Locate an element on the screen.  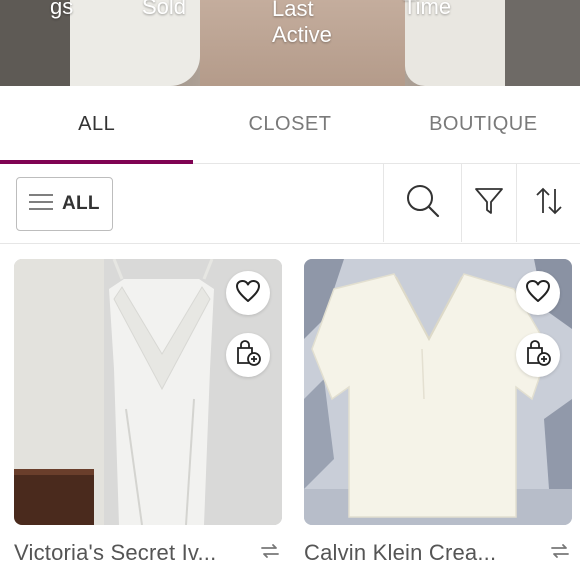
profile-cover-photo: gs Sold Last Active Time is located at coordinates (290, 43).